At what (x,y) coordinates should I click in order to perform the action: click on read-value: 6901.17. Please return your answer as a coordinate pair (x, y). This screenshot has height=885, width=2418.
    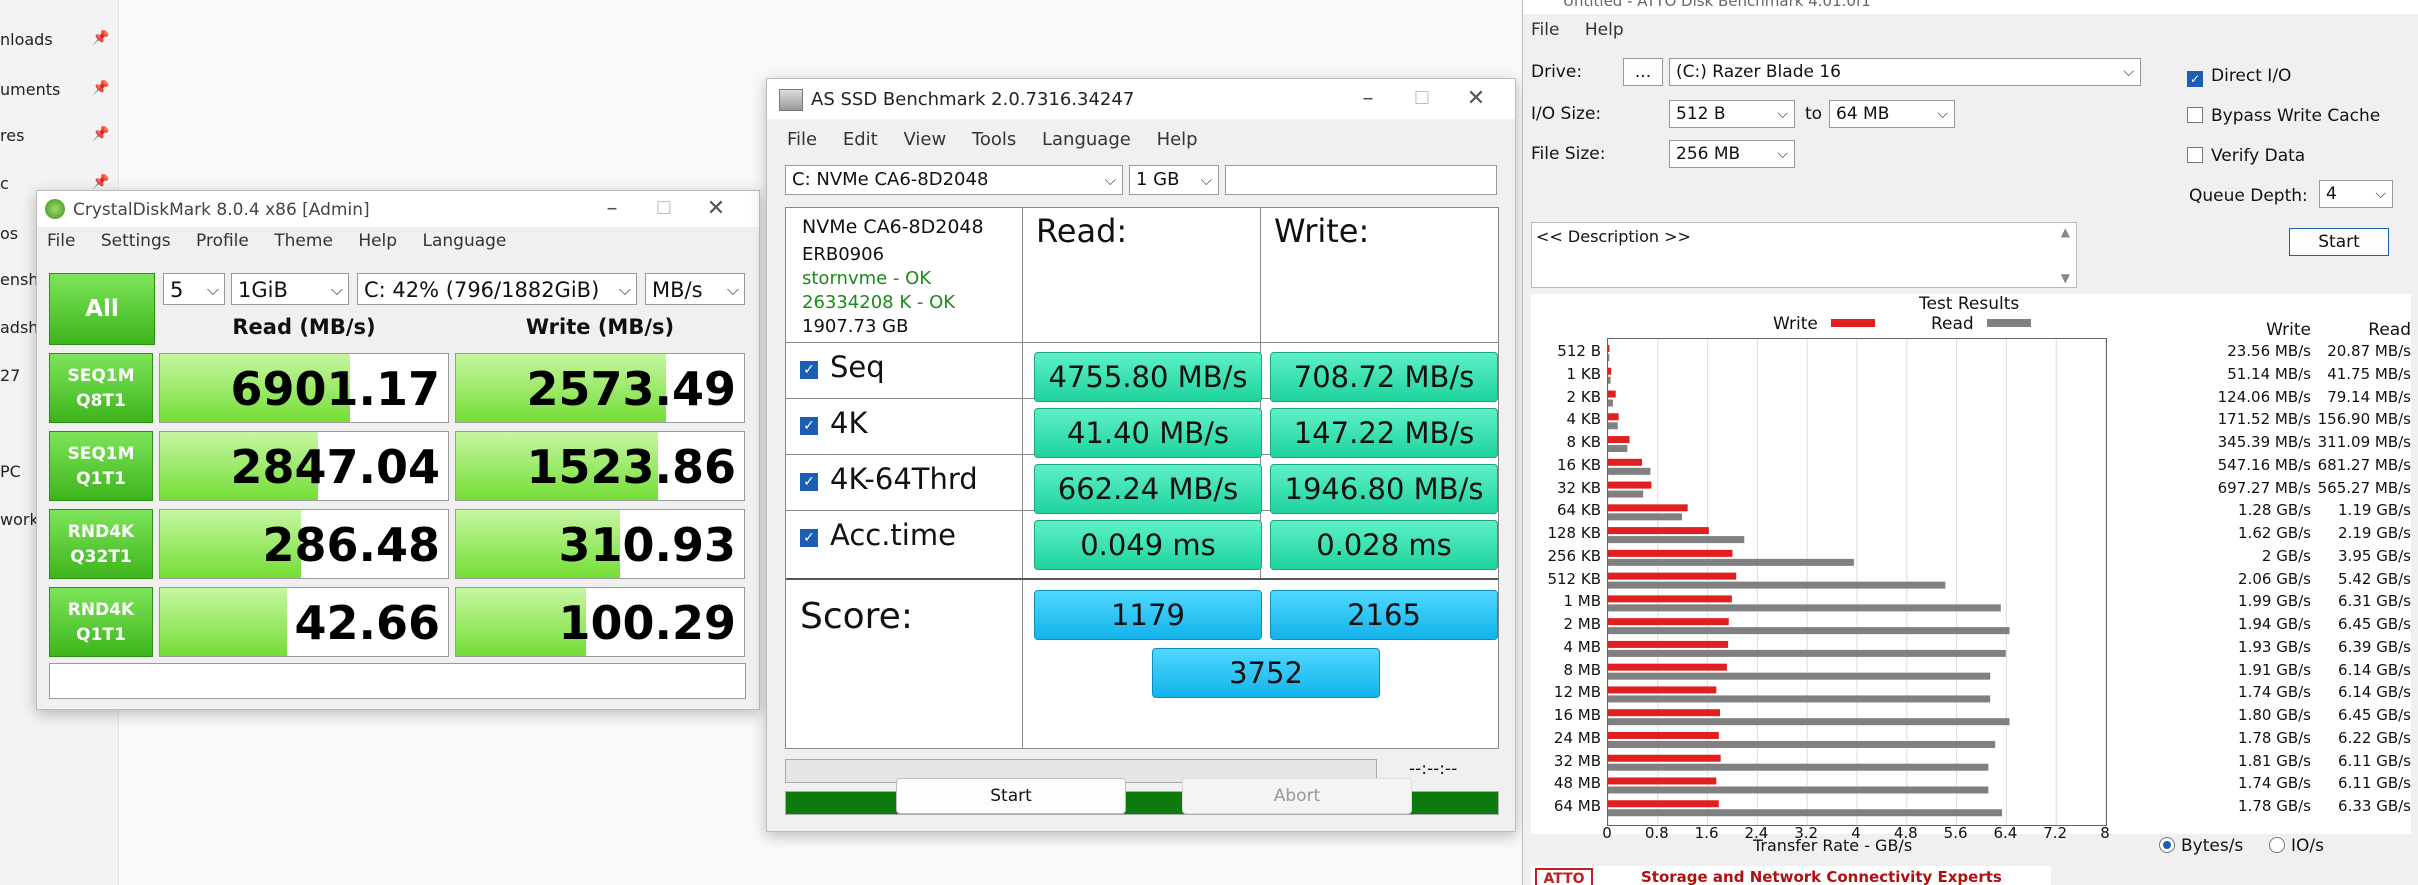
    Looking at the image, I should click on (335, 389).